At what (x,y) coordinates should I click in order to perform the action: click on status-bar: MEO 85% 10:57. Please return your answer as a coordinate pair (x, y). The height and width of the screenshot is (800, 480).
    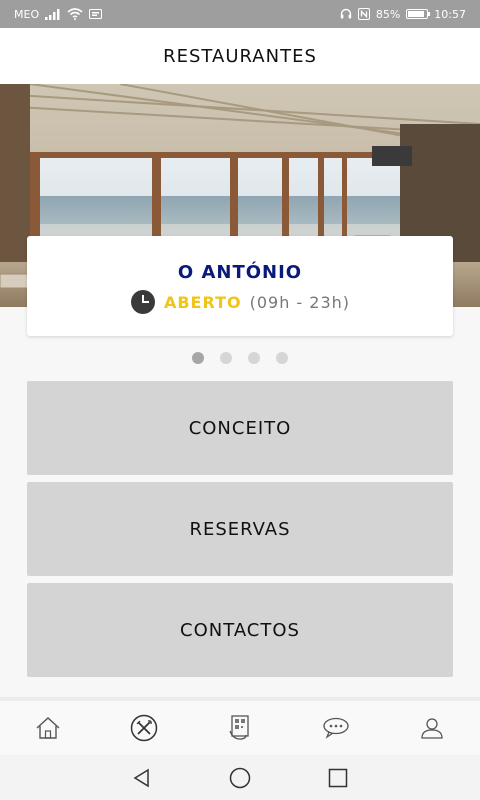
    Looking at the image, I should click on (240, 14).